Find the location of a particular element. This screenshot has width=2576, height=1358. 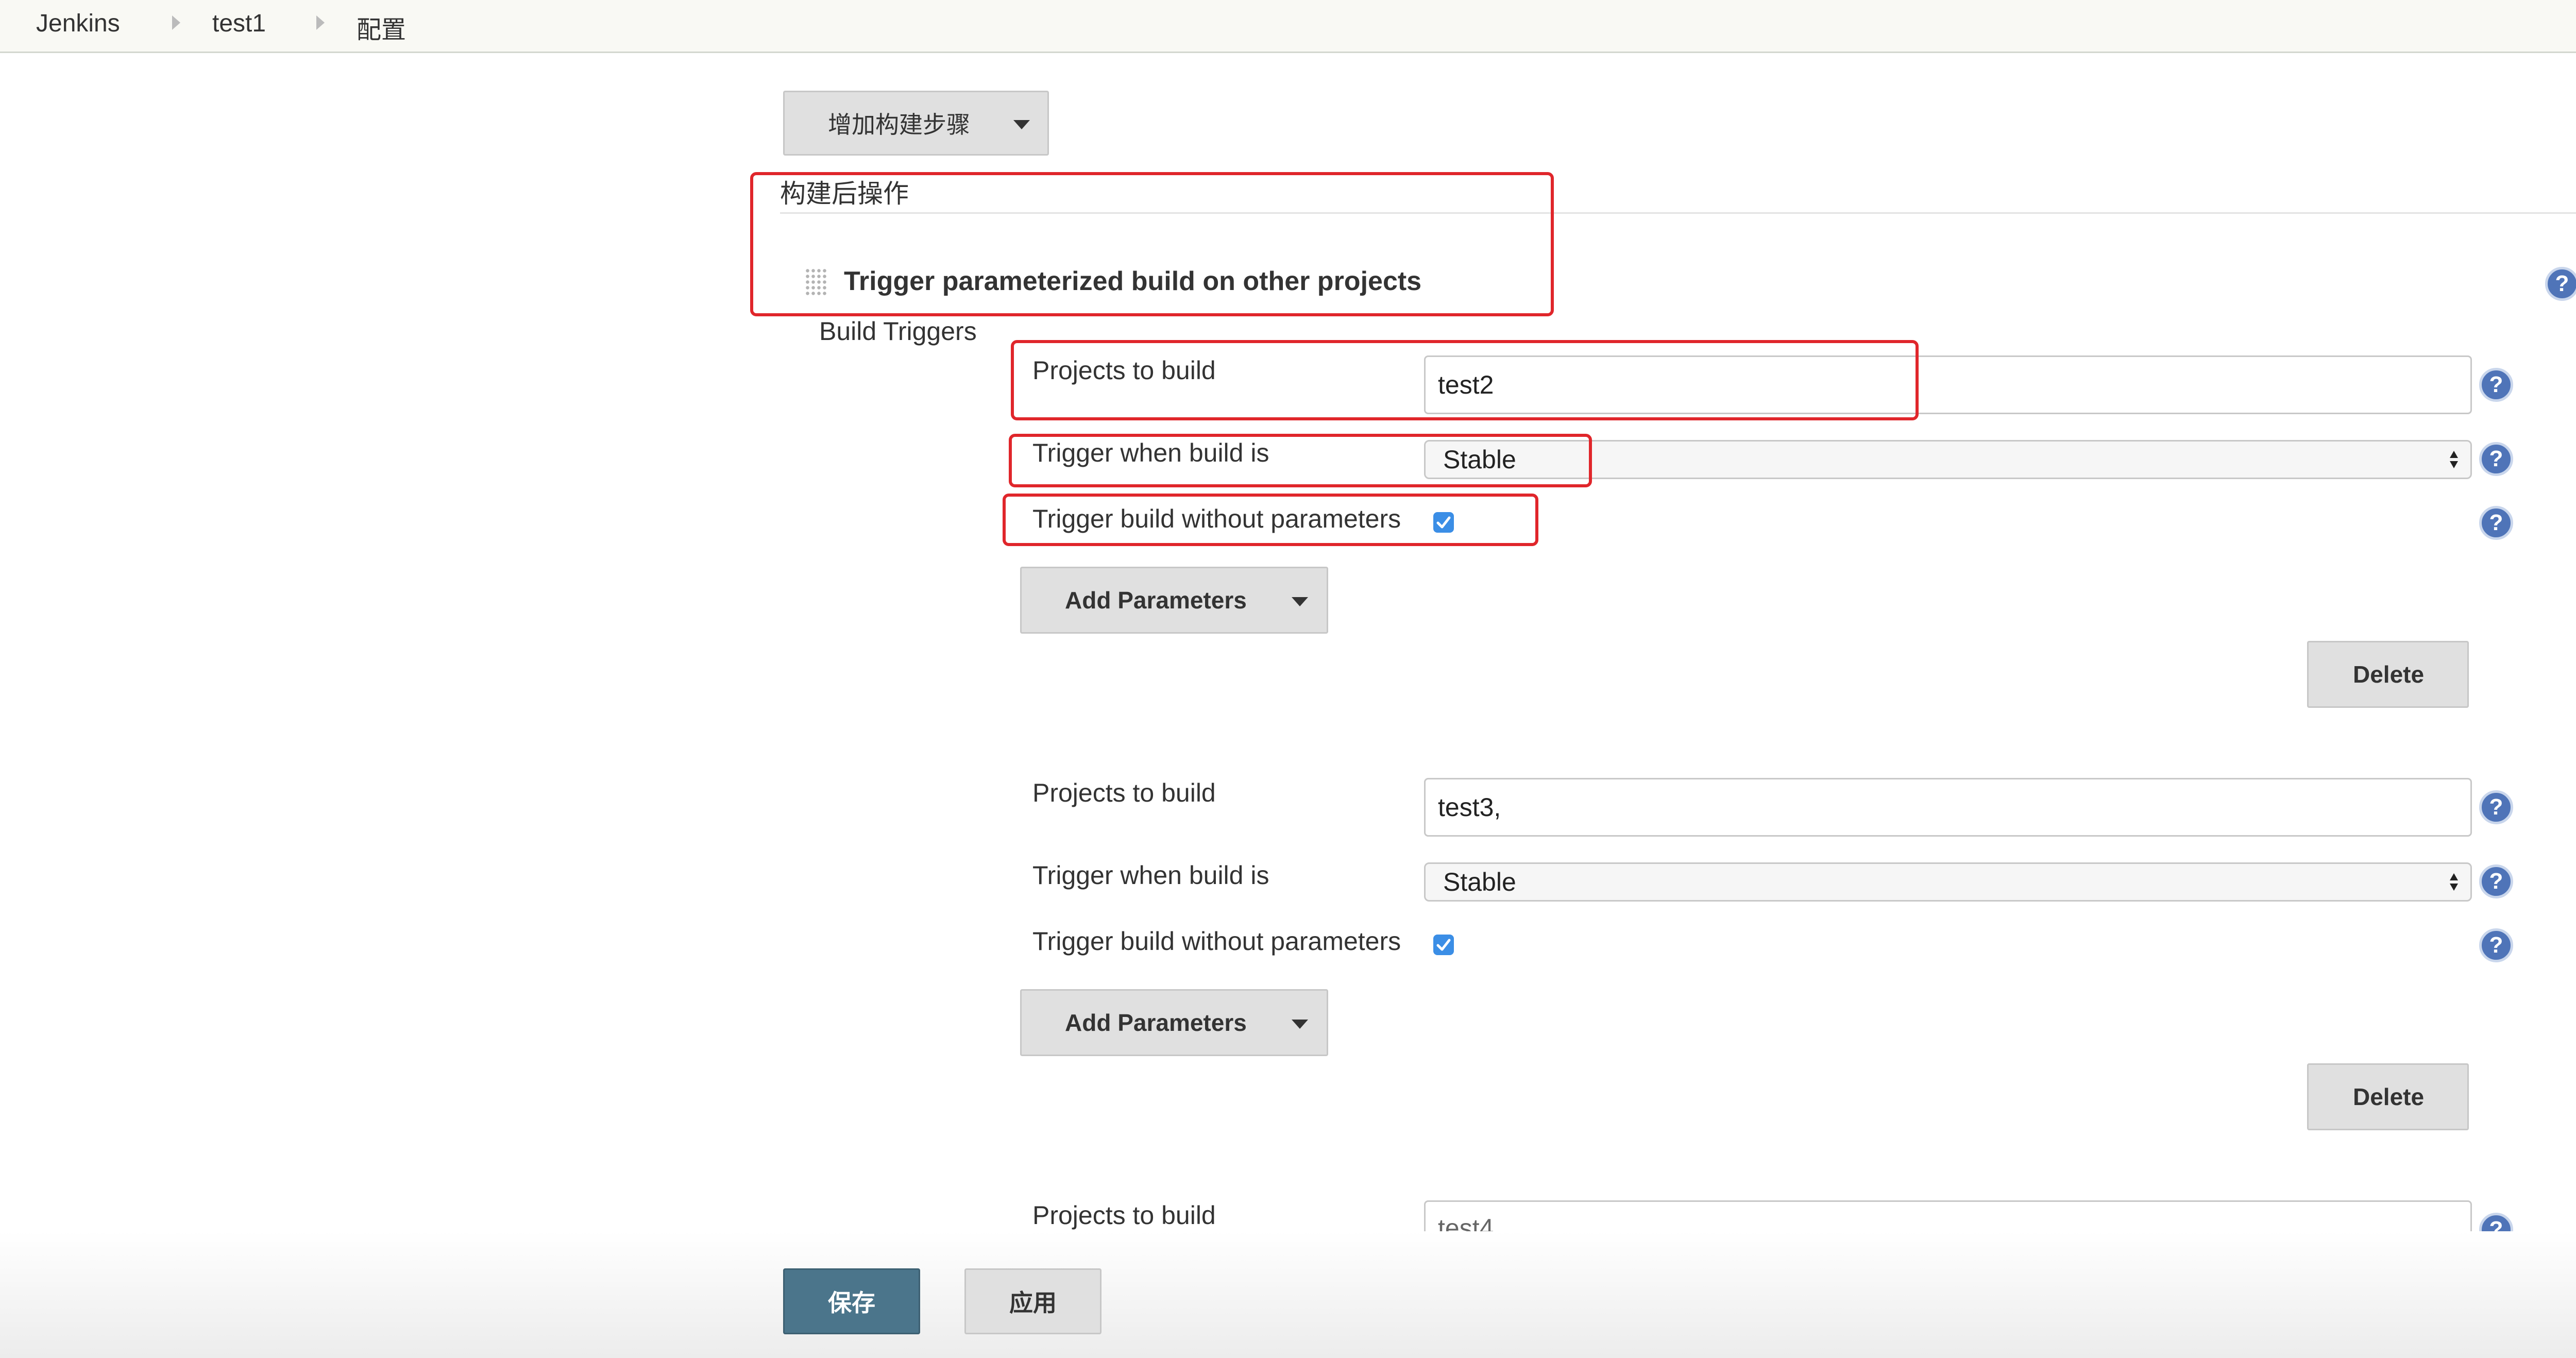

checkmark-icon is located at coordinates (1443, 945).